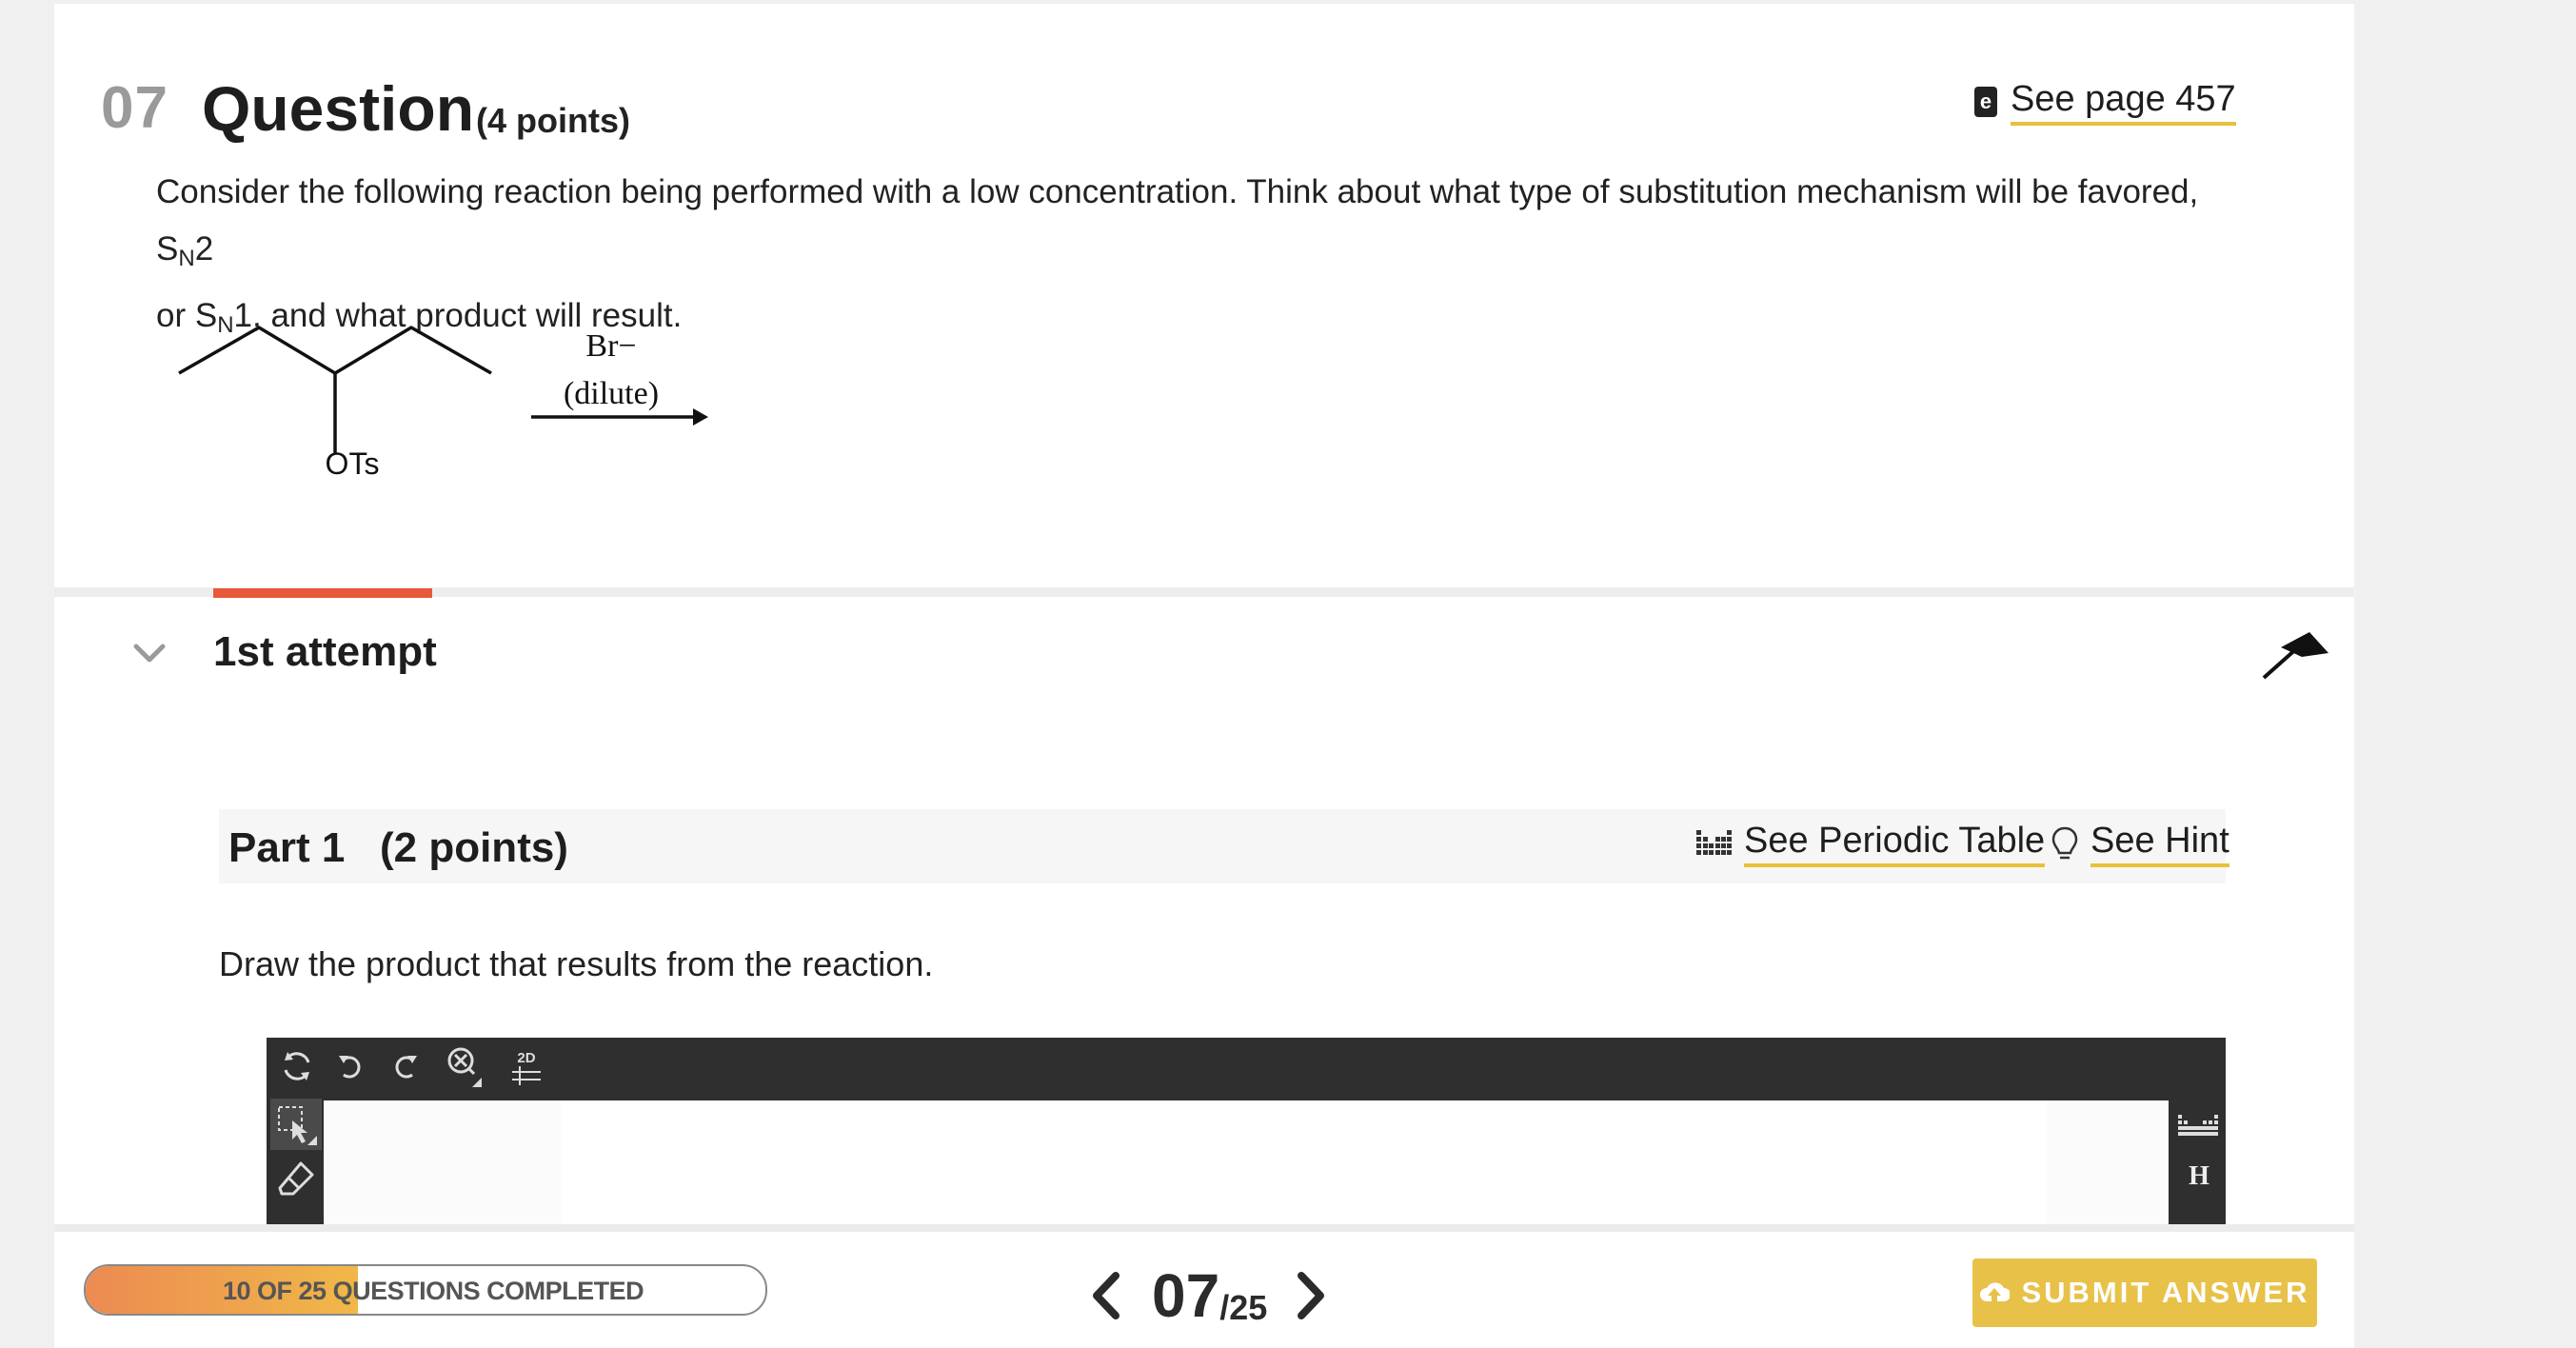  Describe the element at coordinates (610, 346) in the screenshot. I see `reagent-label: Br−` at that location.